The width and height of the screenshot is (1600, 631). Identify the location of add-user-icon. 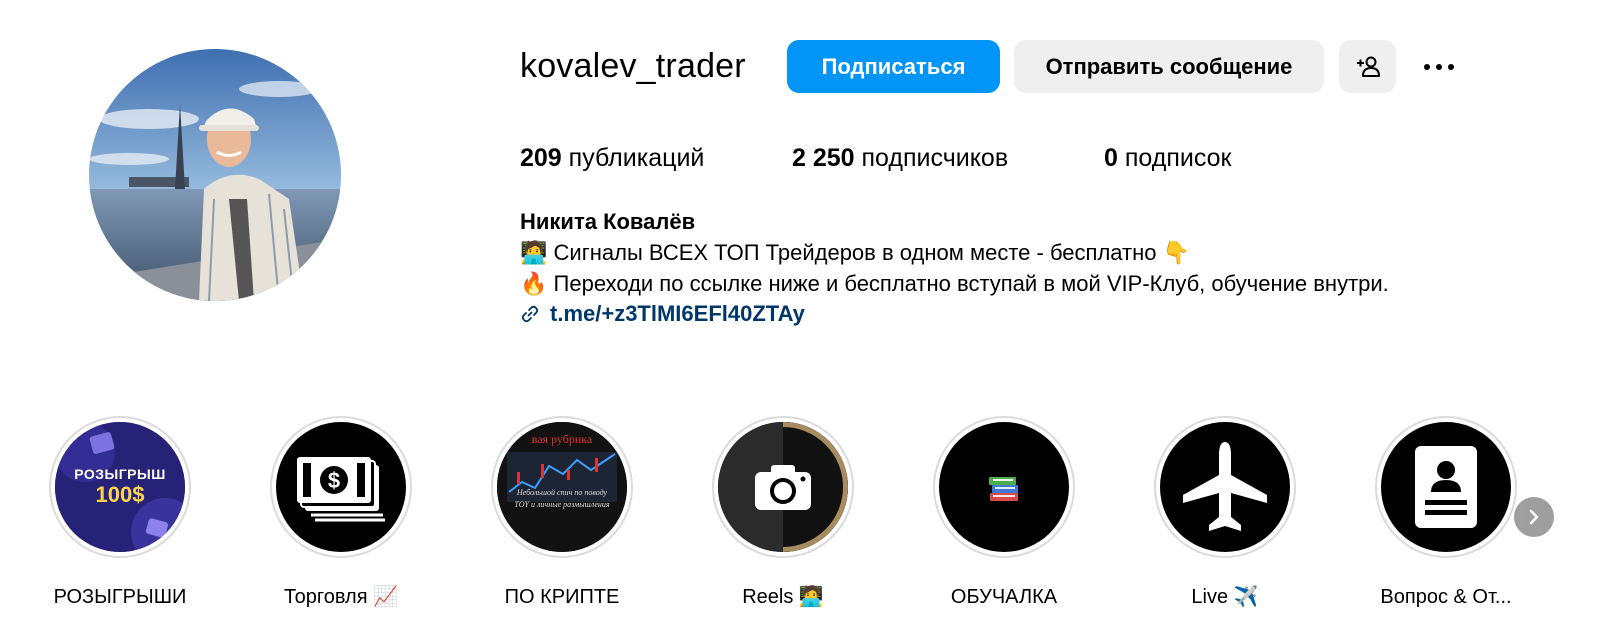
(1368, 66).